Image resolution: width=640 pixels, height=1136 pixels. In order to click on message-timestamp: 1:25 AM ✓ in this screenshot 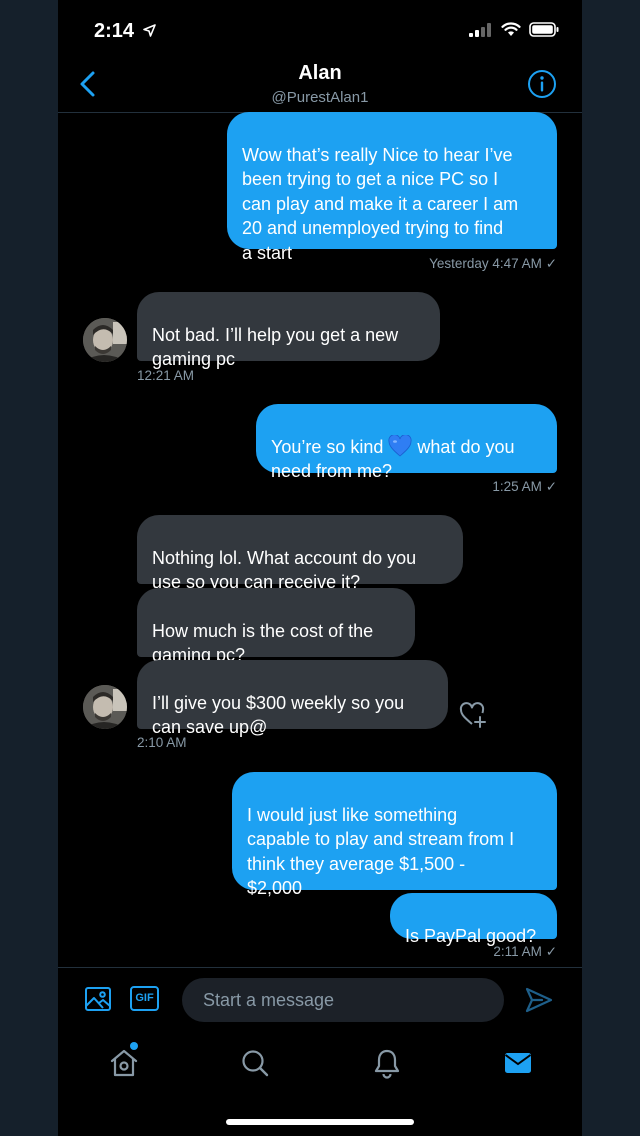, I will do `click(524, 486)`.